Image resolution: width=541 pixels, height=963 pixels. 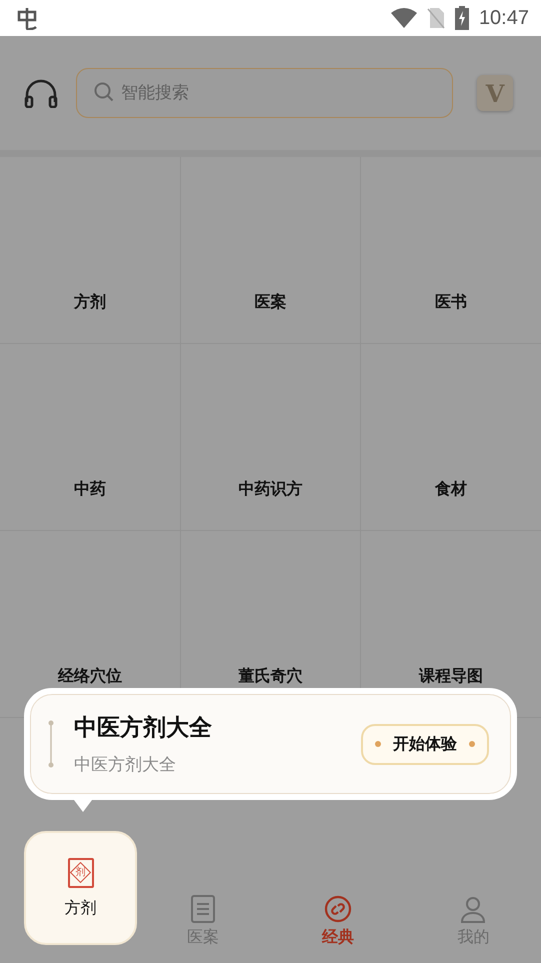 What do you see at coordinates (90, 302) in the screenshot?
I see `category-label: 方剂` at bounding box center [90, 302].